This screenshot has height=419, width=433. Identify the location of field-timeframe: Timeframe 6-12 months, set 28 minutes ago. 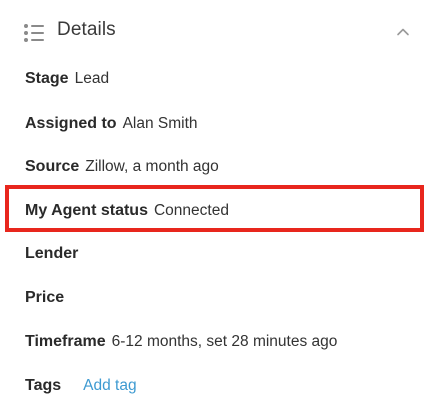
(181, 342).